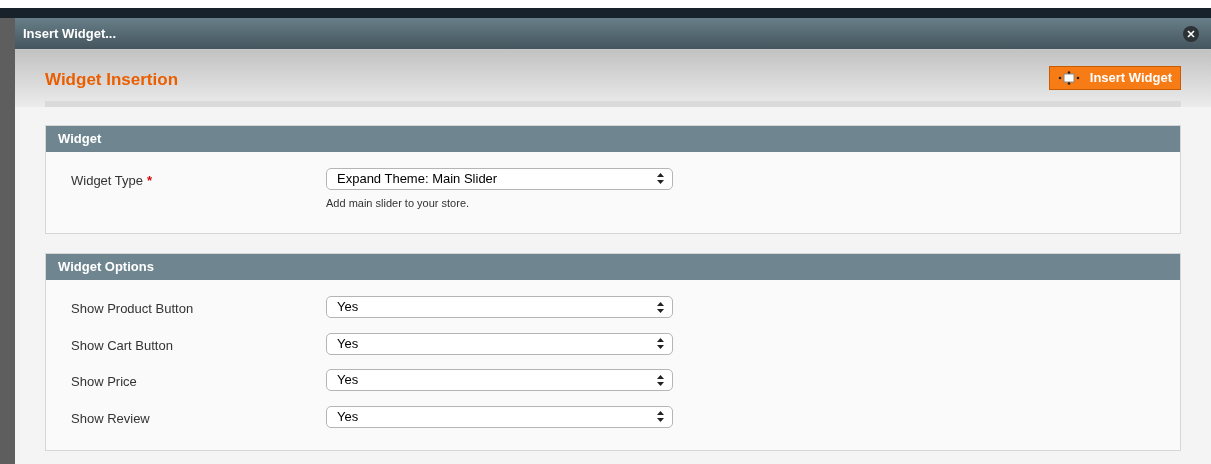 The image size is (1211, 464). Describe the element at coordinates (1068, 77) in the screenshot. I see `widget-icon` at that location.